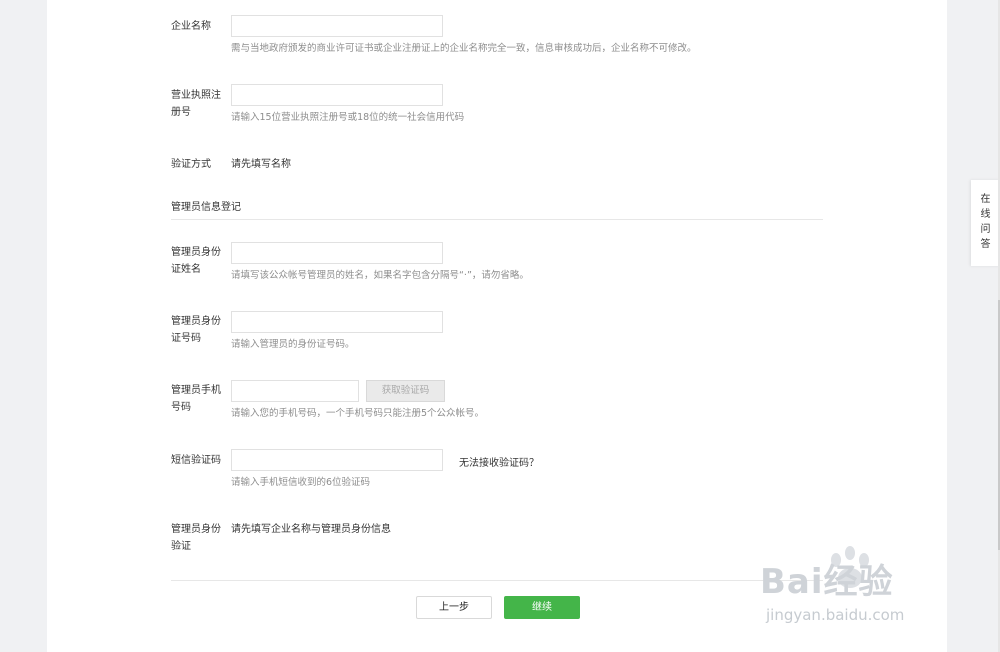 The image size is (1000, 652). Describe the element at coordinates (196, 460) in the screenshot. I see `sms-code-label: 短信验证码` at that location.